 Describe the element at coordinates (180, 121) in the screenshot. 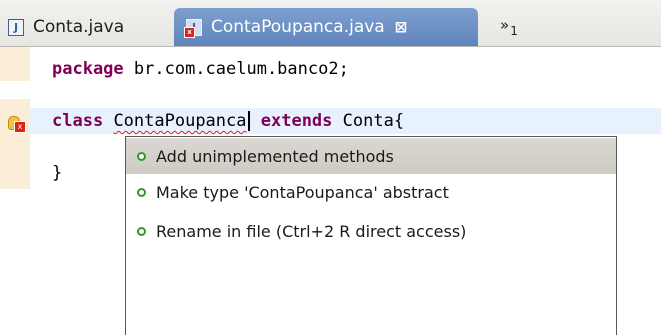

I see `class-name-error: ContaPoupanca` at that location.